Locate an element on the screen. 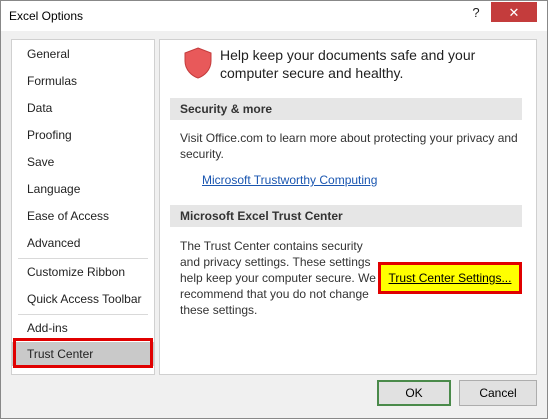 The image size is (548, 419). close-button: ✕ is located at coordinates (514, 12).